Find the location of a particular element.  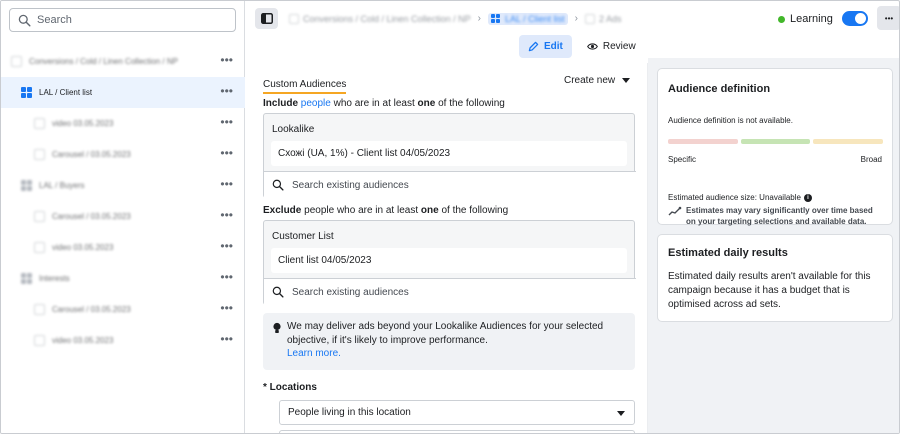

audience-meter is located at coordinates (776, 141).